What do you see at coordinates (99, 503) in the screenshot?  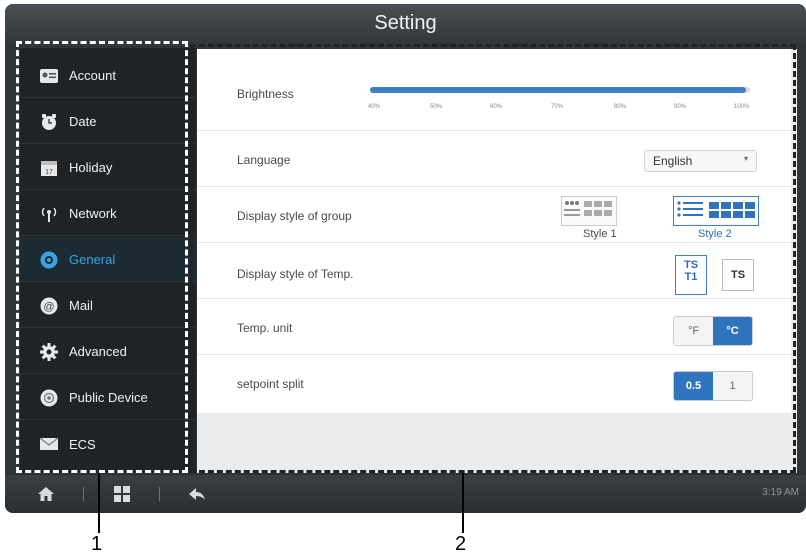 I see `callout-1-line` at bounding box center [99, 503].